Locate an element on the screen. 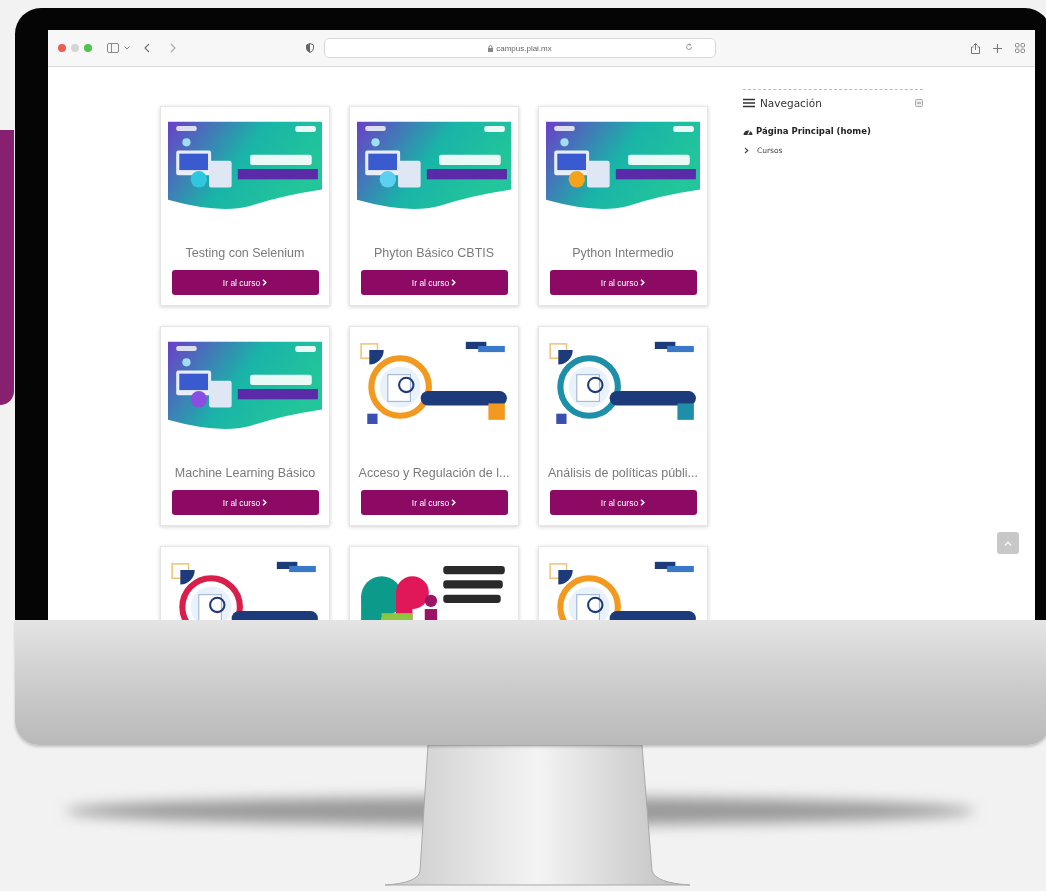 The width and height of the screenshot is (1046, 891). course-card: Phyton Básico CBTIS Ir al curso is located at coordinates (434, 206).